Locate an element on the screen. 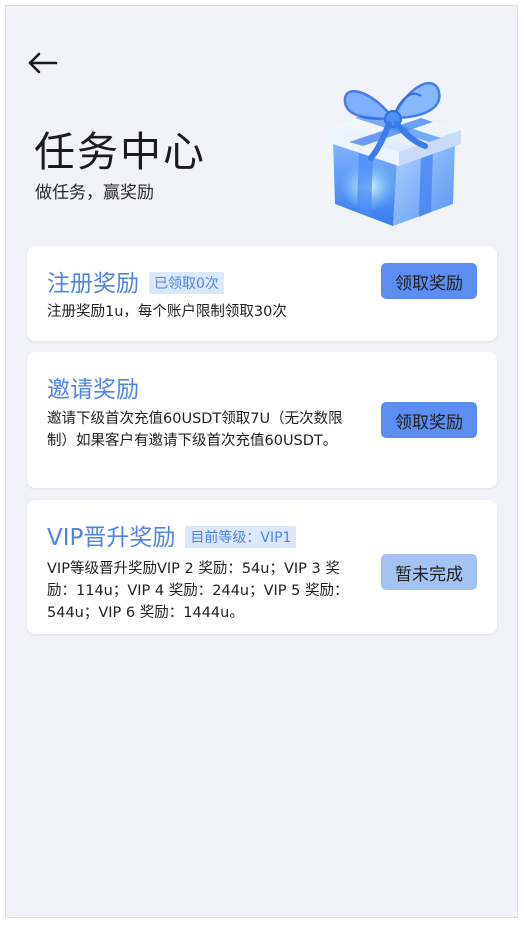  page-subtitle: 做任务，赢奖励 is located at coordinates (94, 193).